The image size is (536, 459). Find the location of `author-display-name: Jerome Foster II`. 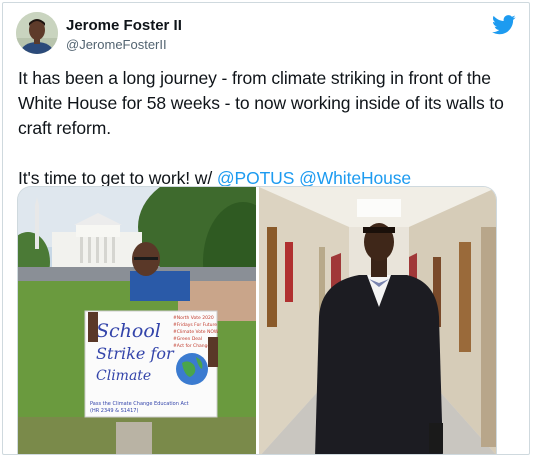

author-display-name: Jerome Foster II is located at coordinates (124, 26).